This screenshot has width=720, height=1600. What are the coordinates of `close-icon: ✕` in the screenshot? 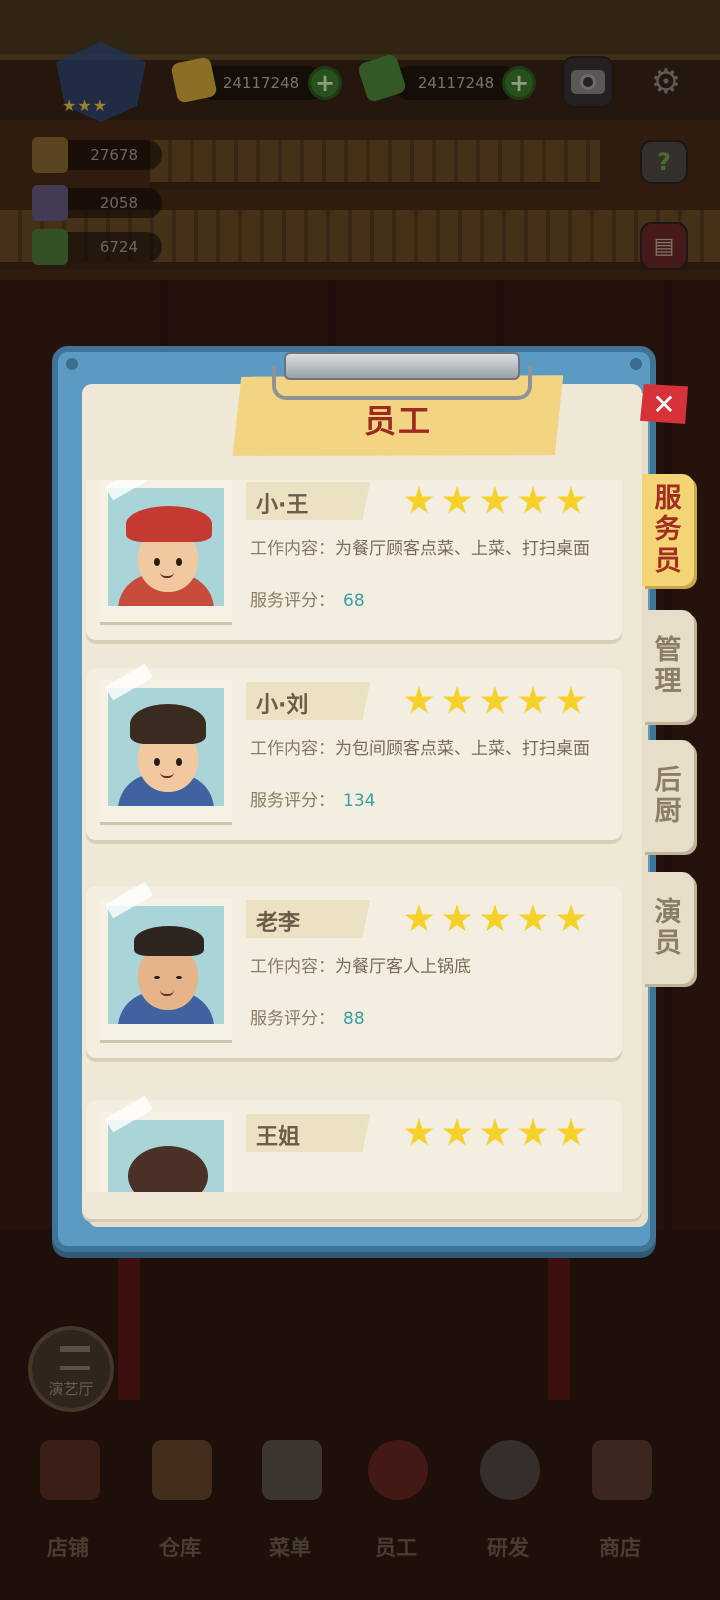 It's located at (664, 404).